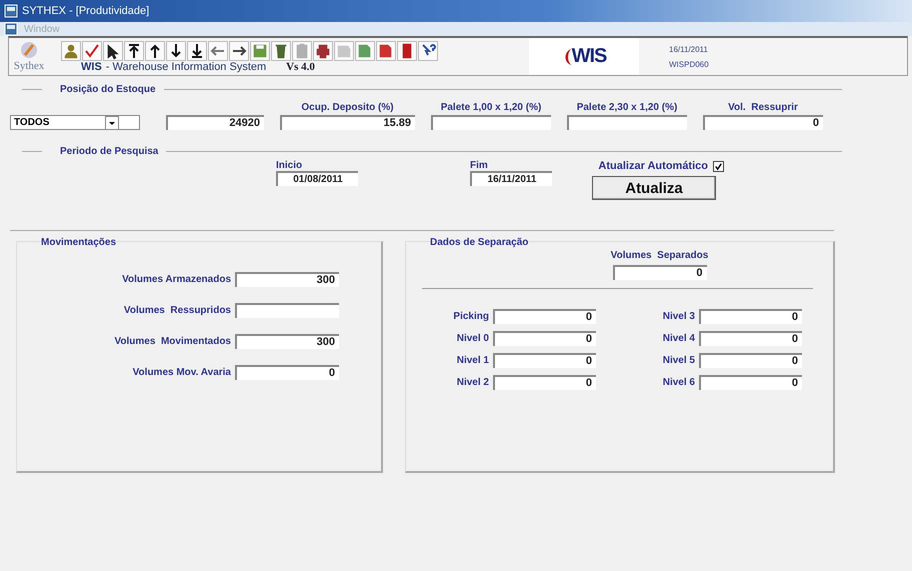  Describe the element at coordinates (281, 51) in the screenshot. I see `trash-icon` at that location.